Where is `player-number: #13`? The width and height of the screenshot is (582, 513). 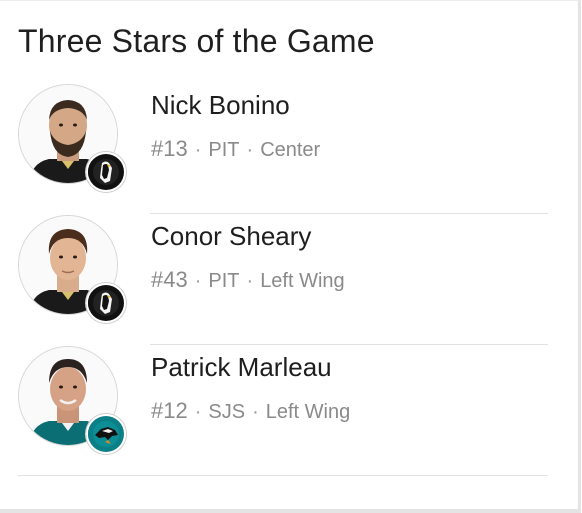
player-number: #13 is located at coordinates (169, 148).